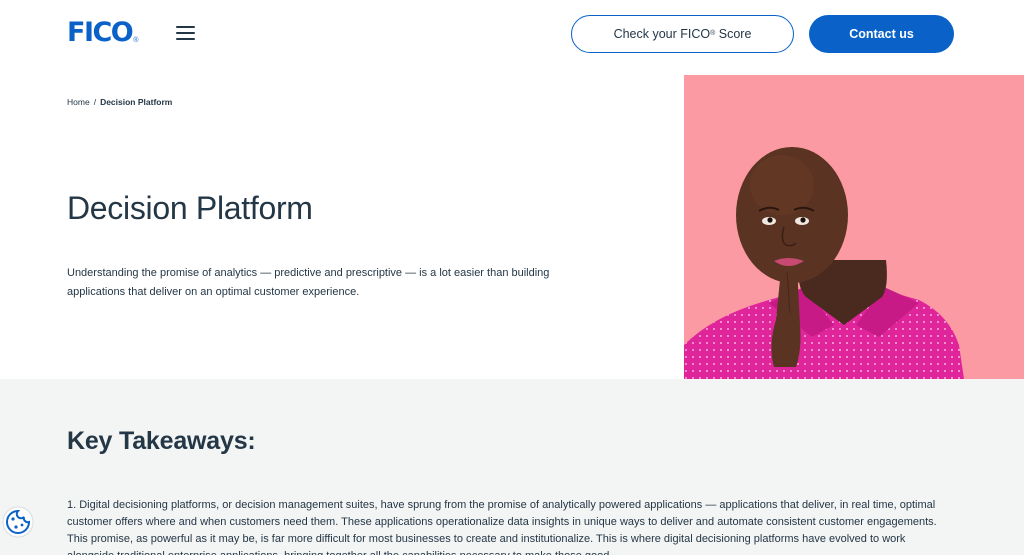  I want to click on cookie-icon, so click(18, 522).